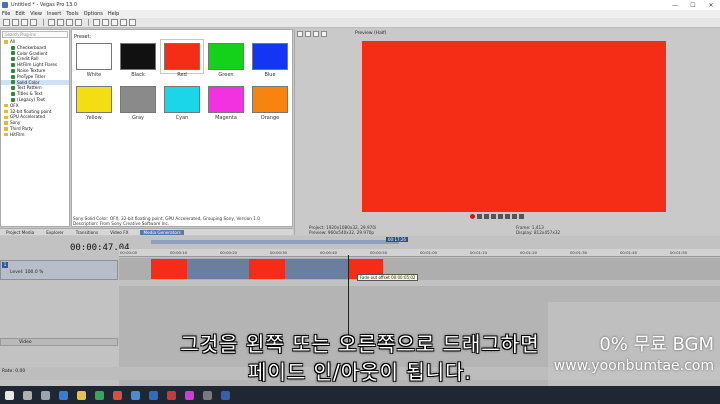 The image size is (720, 404). I want to click on menu-view: View, so click(36, 14).